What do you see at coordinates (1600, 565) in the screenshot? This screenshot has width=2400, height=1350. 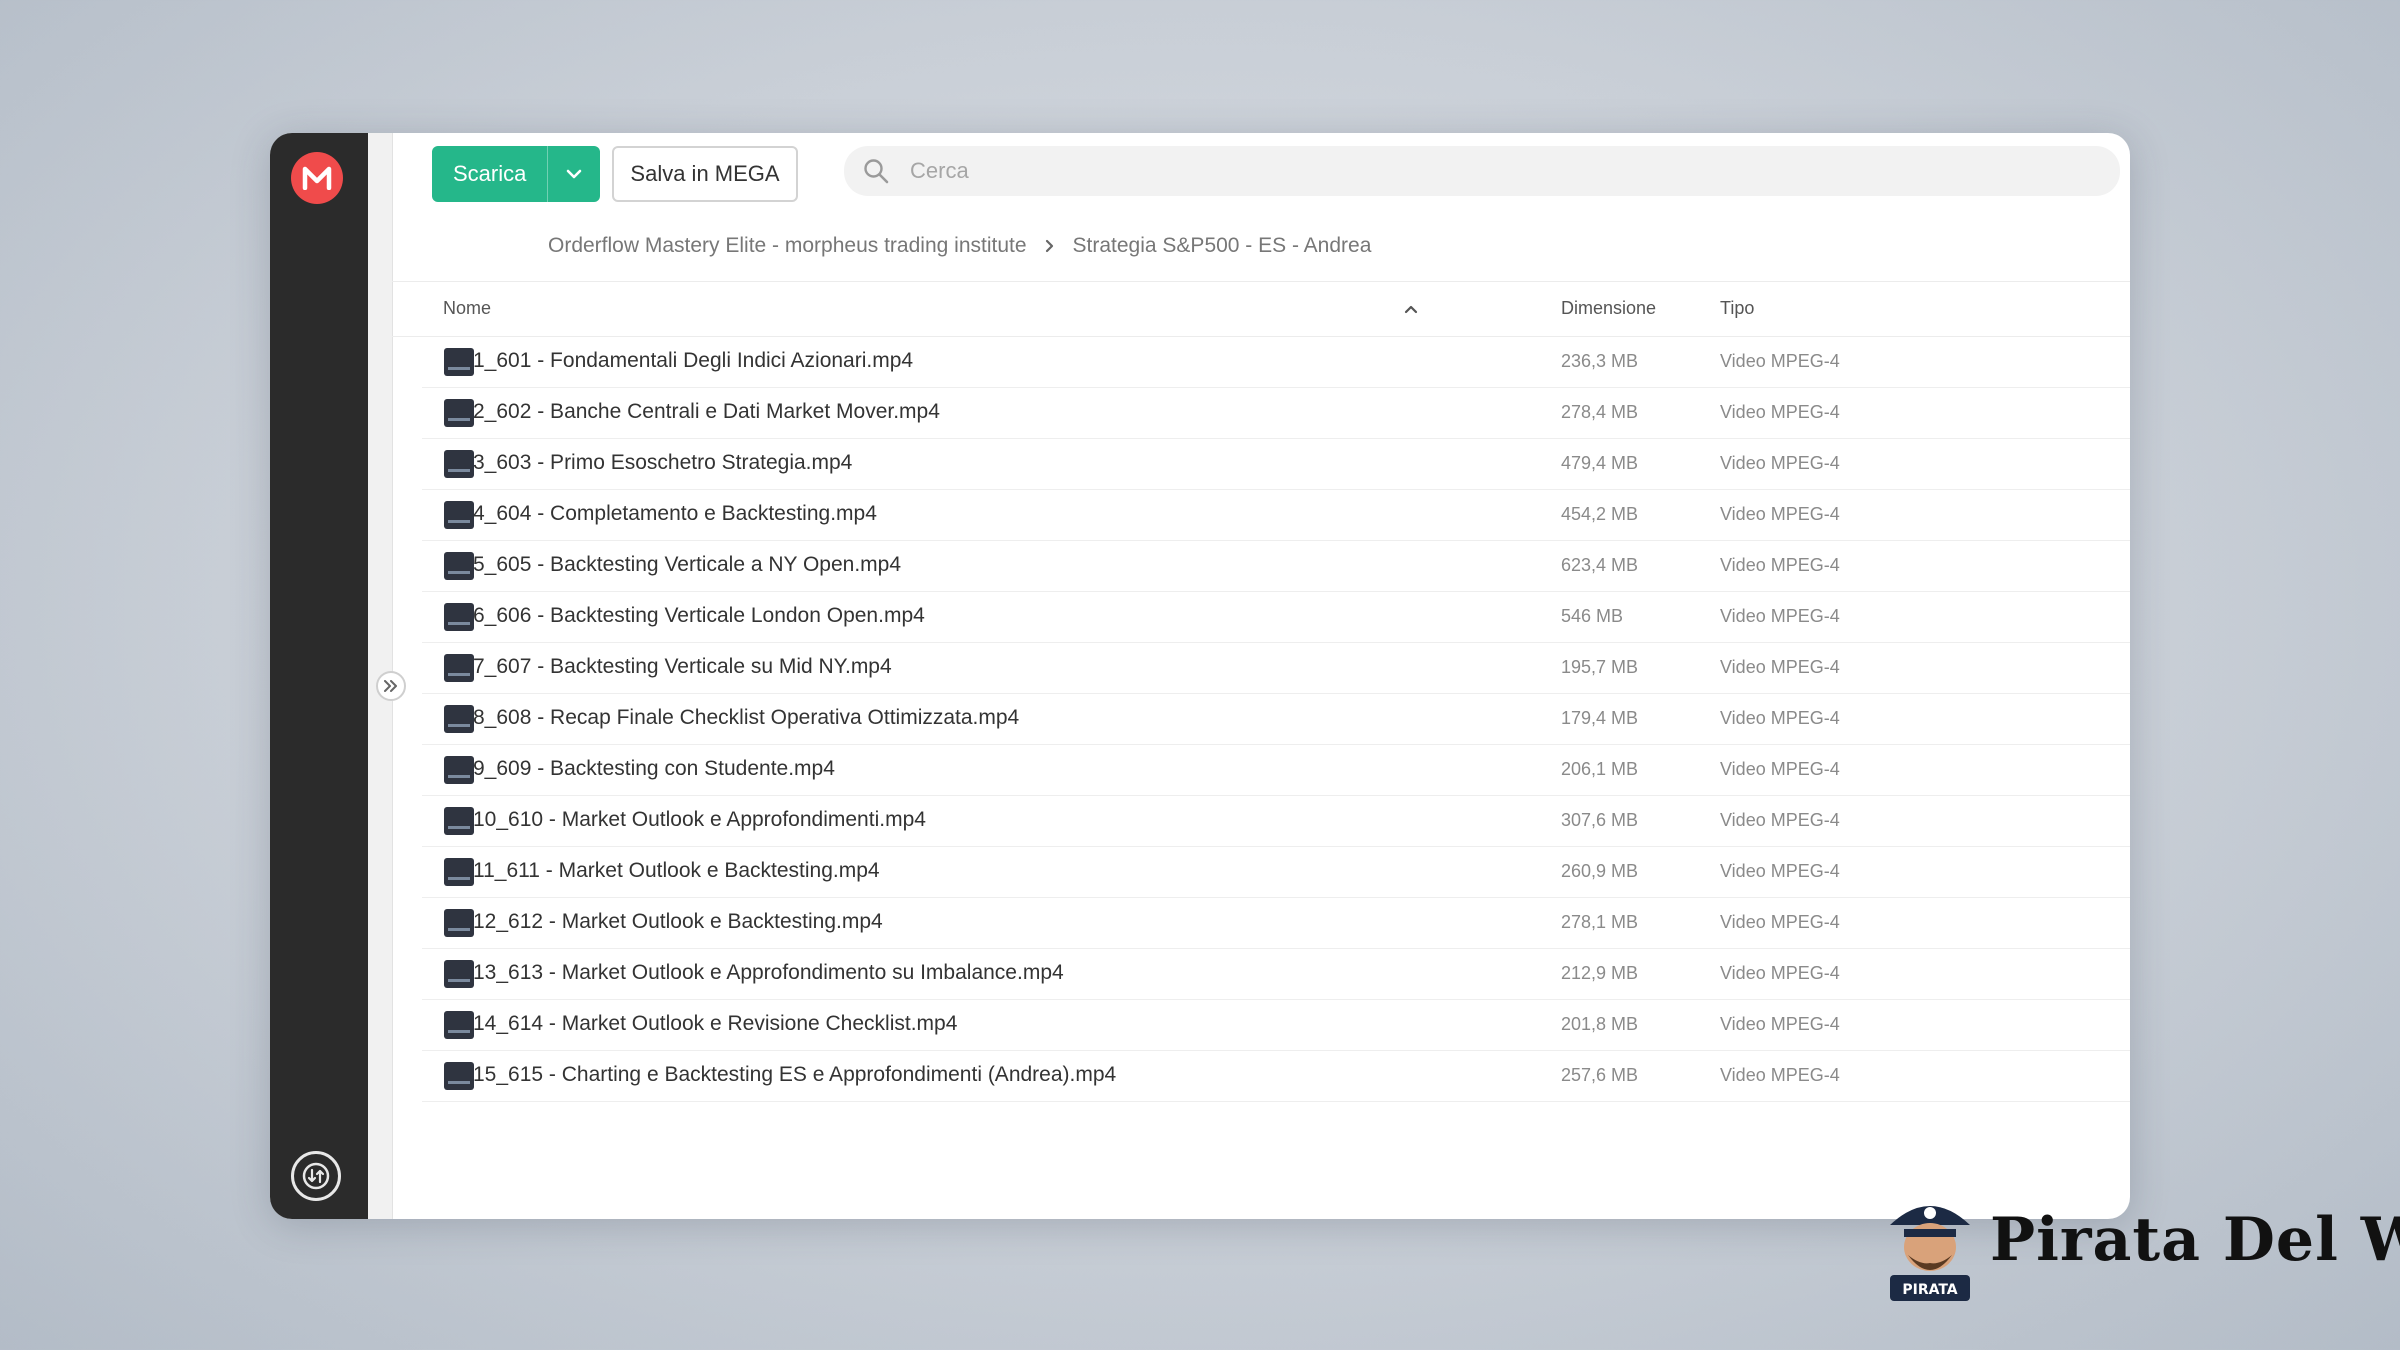 I see `file-size: 623,4 MB` at bounding box center [1600, 565].